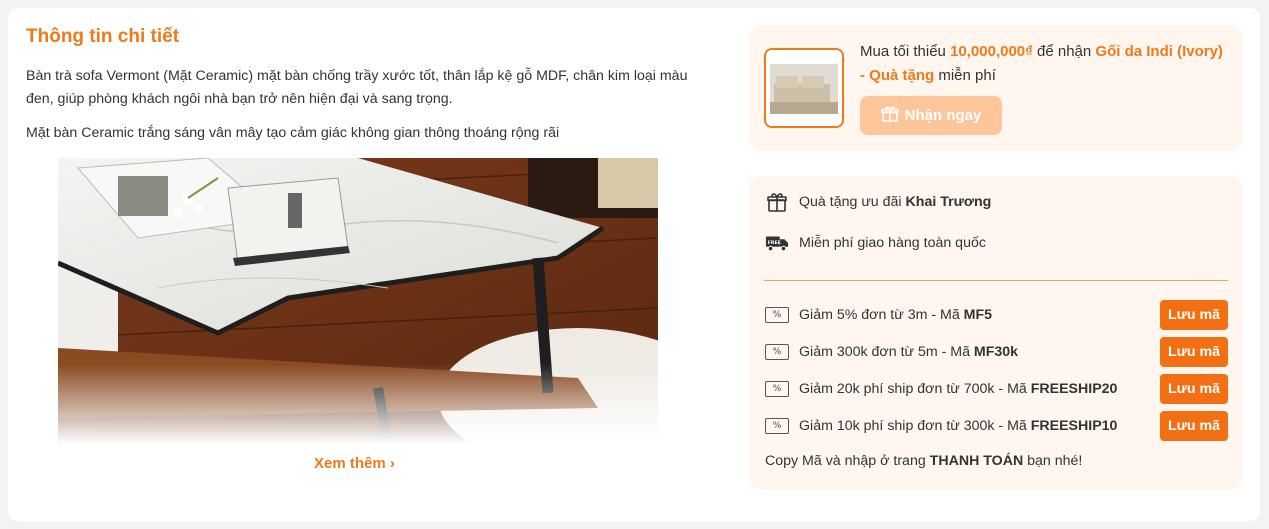  I want to click on claim-button-label: Nhận ngay, so click(943, 115).